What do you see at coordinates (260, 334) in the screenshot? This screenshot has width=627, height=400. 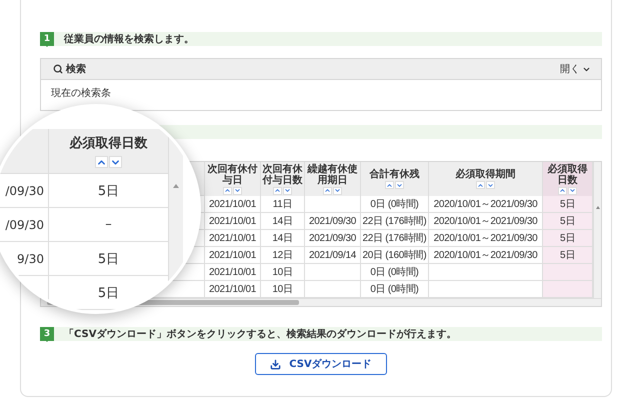 I see `step-text: 「CSVダウンロード」ボタンをクリックすると、検索結果のダウンロードが行えます。` at bounding box center [260, 334].